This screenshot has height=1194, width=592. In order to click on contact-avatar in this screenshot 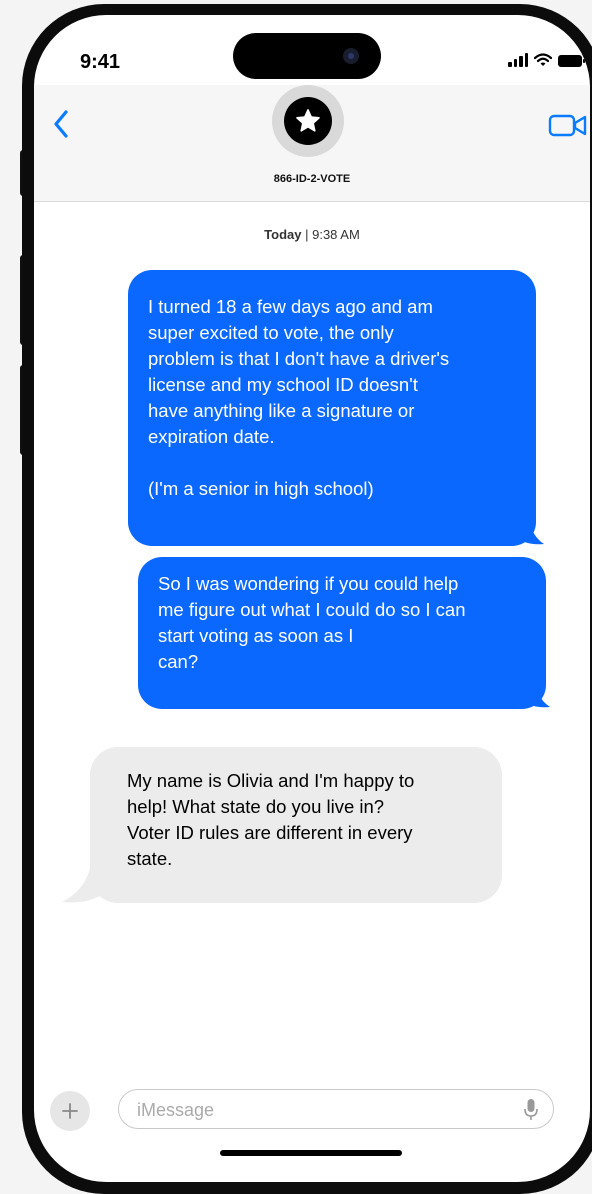, I will do `click(308, 121)`.